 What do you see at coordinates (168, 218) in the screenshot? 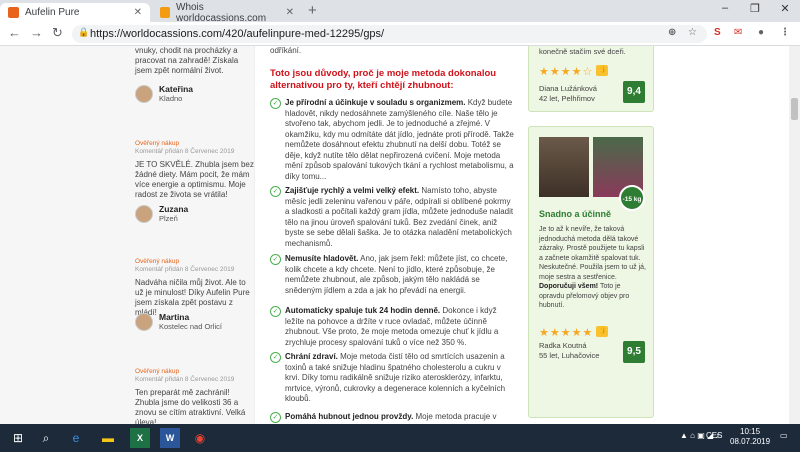
I see `reviewer-city: Plzeň` at bounding box center [168, 218].